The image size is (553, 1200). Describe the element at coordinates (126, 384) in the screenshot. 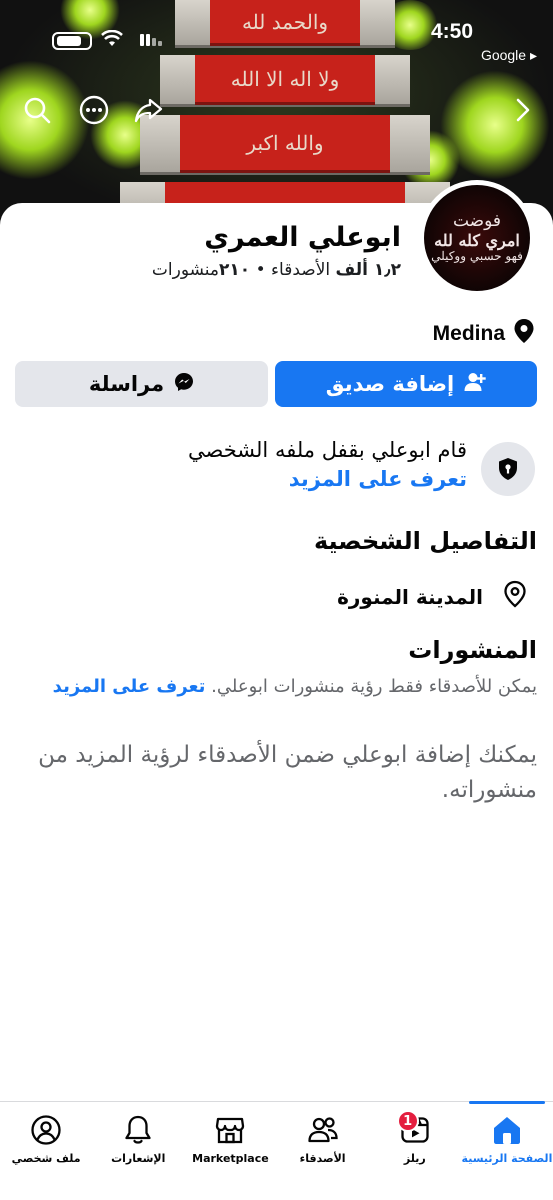

I see `message-label: مراسلة` at that location.